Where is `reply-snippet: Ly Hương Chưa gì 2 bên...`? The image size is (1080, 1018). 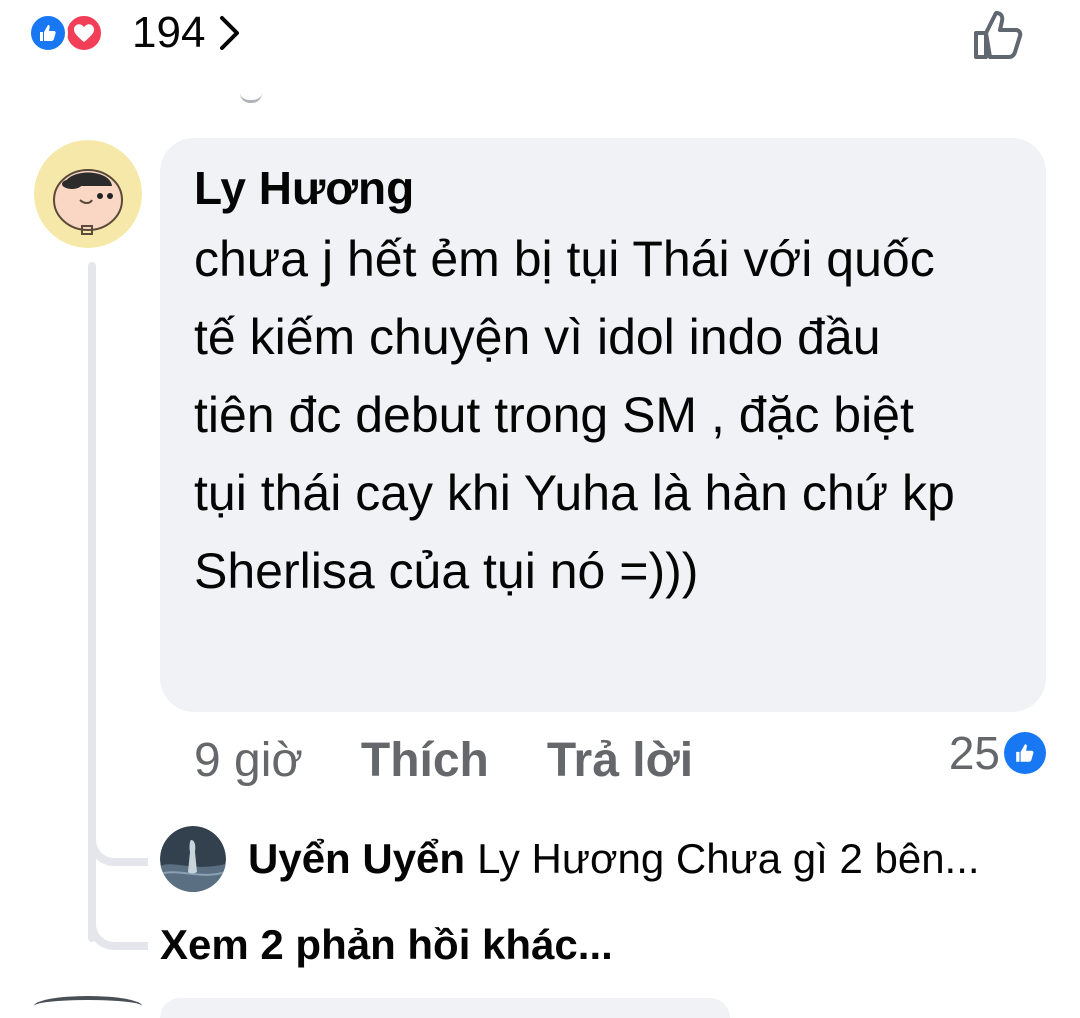 reply-snippet: Ly Hương Chưa gì 2 bên... is located at coordinates (728, 858).